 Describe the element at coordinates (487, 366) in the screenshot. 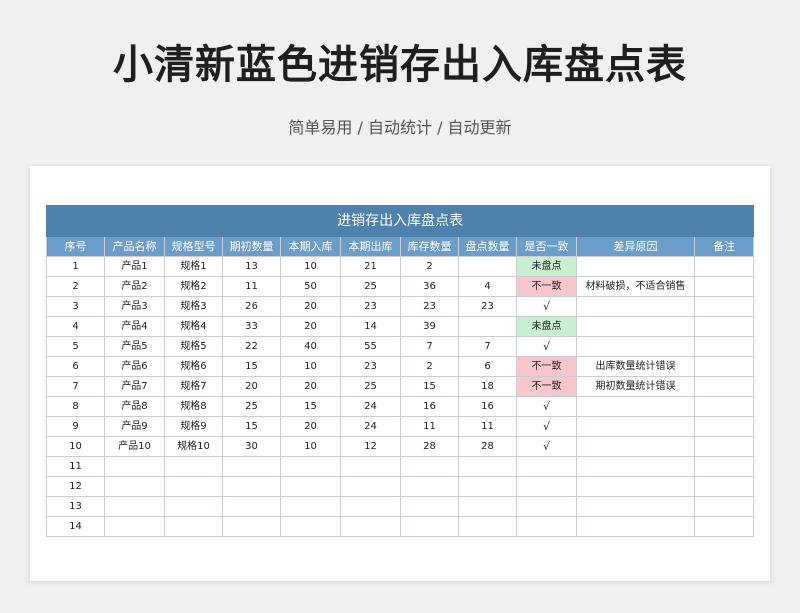

I see `table-cell: 6` at that location.